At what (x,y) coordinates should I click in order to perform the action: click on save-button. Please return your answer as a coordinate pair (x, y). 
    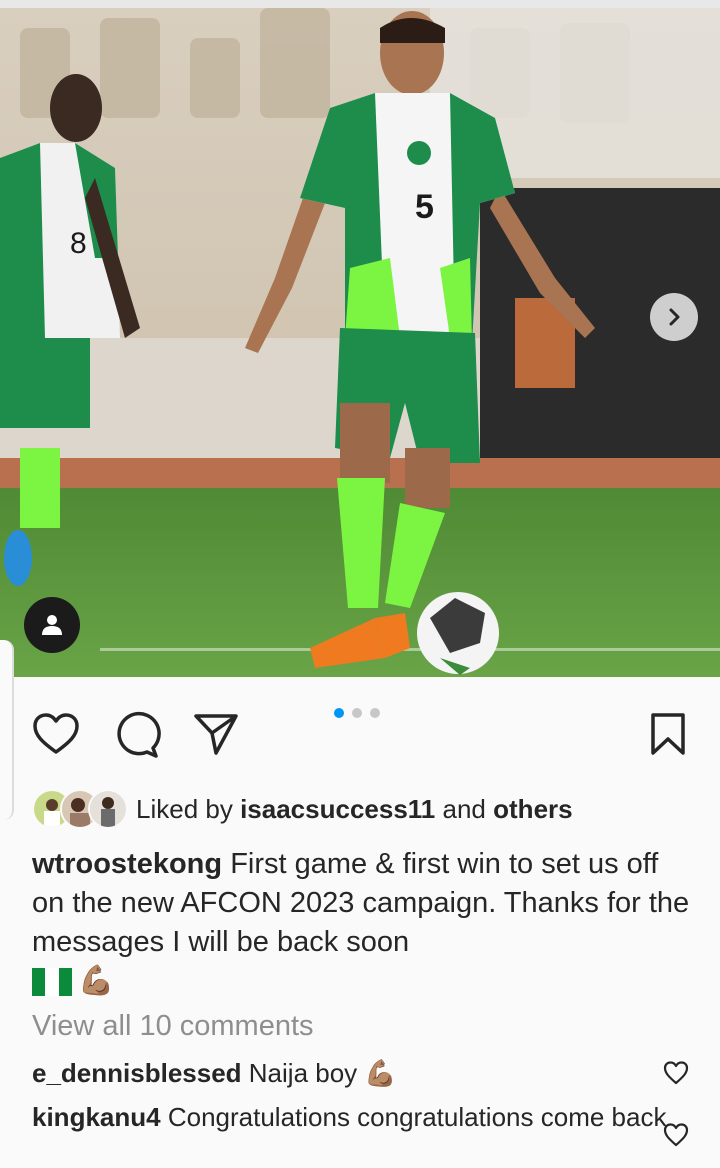
    Looking at the image, I should click on (668, 734).